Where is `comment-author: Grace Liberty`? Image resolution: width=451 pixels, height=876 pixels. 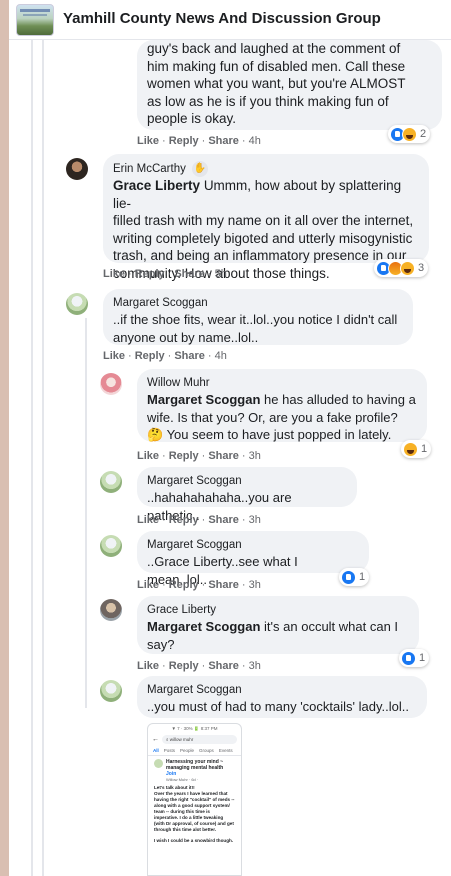 comment-author: Grace Liberty is located at coordinates (181, 610).